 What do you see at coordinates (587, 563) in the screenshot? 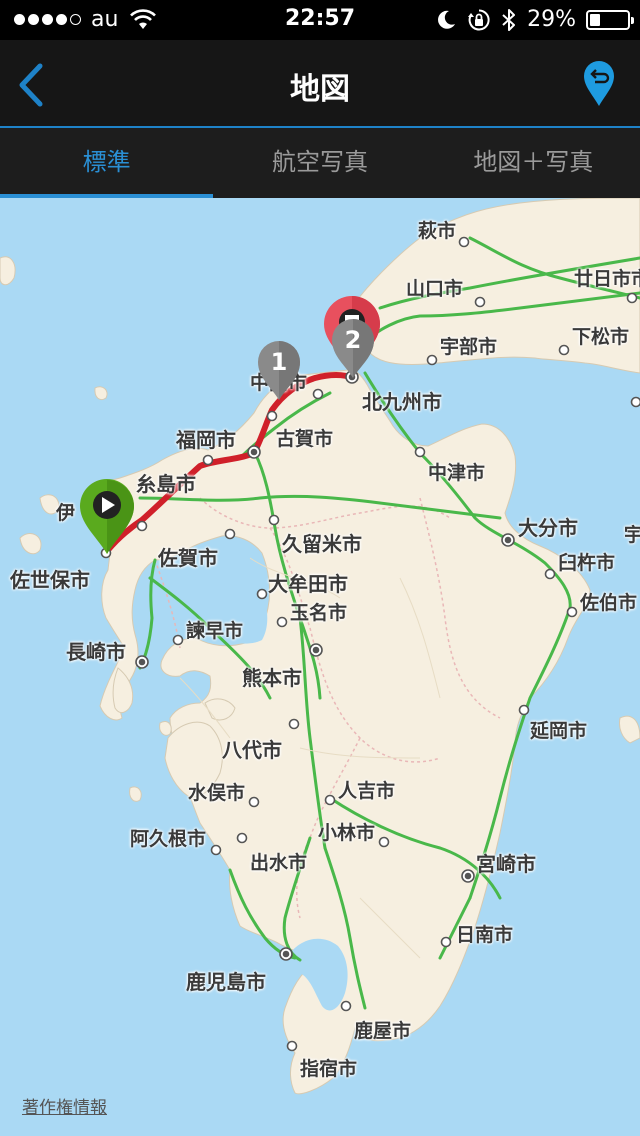
I see `city-label: 臼杵市` at bounding box center [587, 563].